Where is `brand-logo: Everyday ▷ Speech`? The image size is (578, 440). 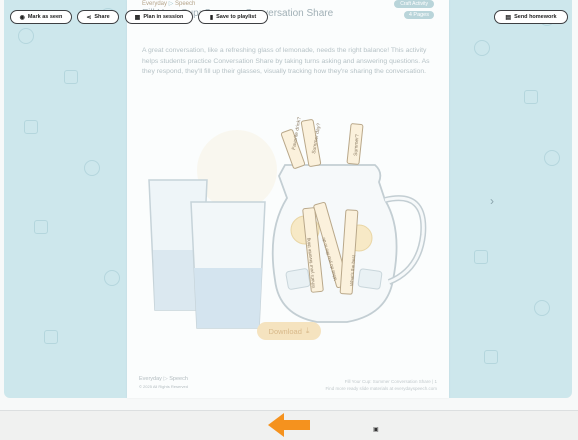 brand-logo: Everyday ▷ Speech is located at coordinates (168, 3).